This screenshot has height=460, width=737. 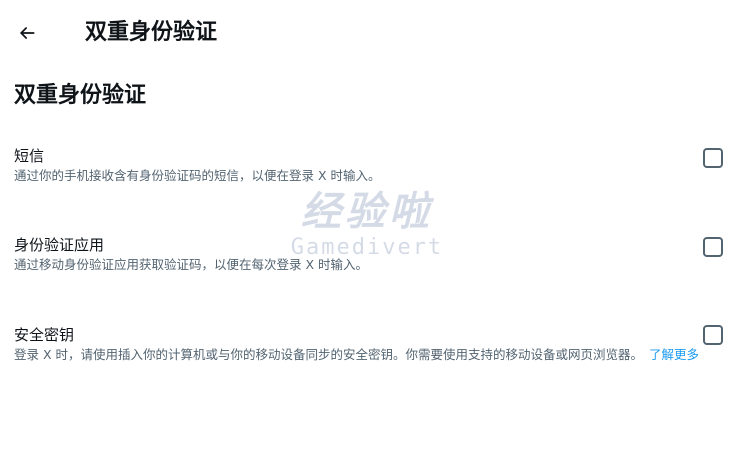 I want to click on option-authenticator-app: 身份验证应用 通过移动身份验证应用获取验证码，以便在每次登录 X 时输入。, so click(x=370, y=254).